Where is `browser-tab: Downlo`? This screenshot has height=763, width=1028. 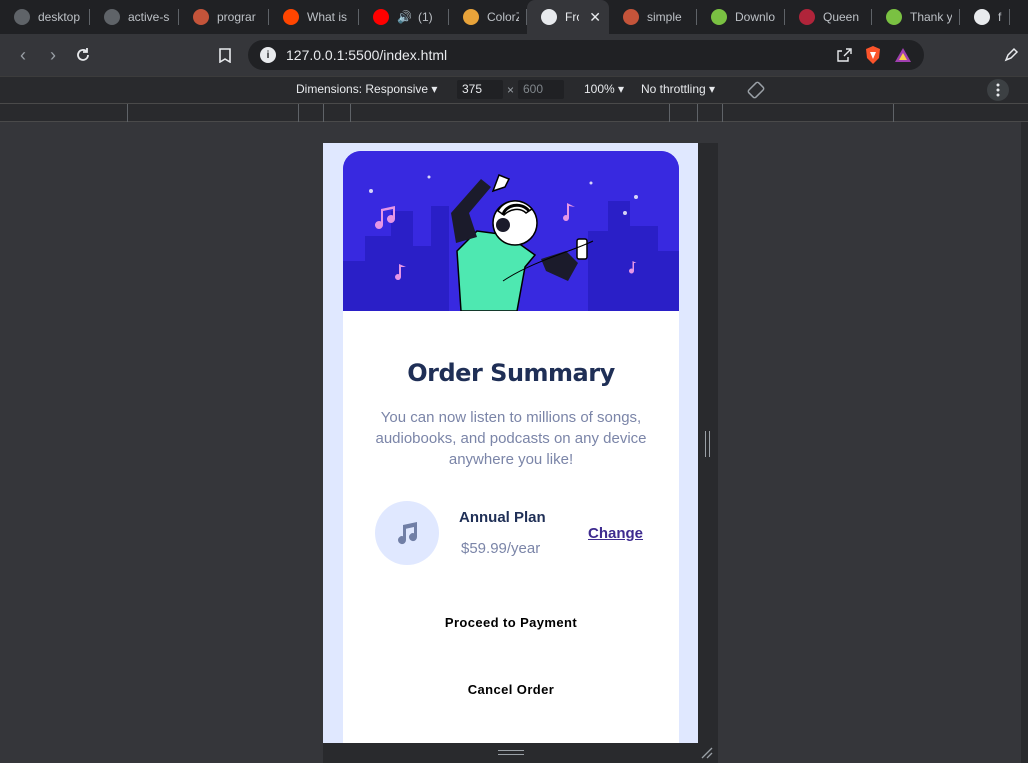
browser-tab: Downlo is located at coordinates (741, 17).